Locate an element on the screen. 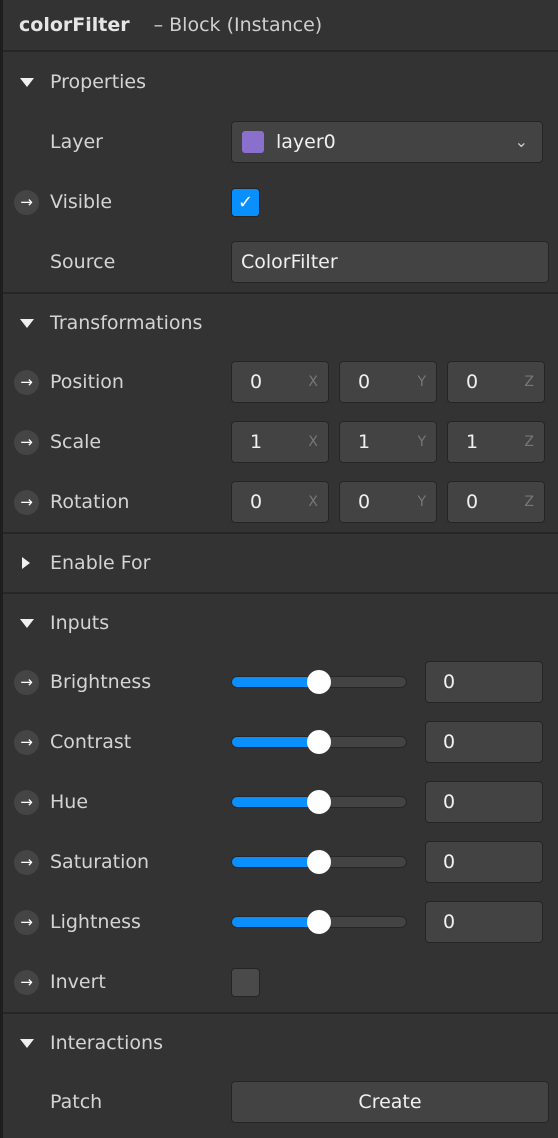 The width and height of the screenshot is (558, 1138). layer-row: Layer layer0 ⌄ is located at coordinates (280, 142).